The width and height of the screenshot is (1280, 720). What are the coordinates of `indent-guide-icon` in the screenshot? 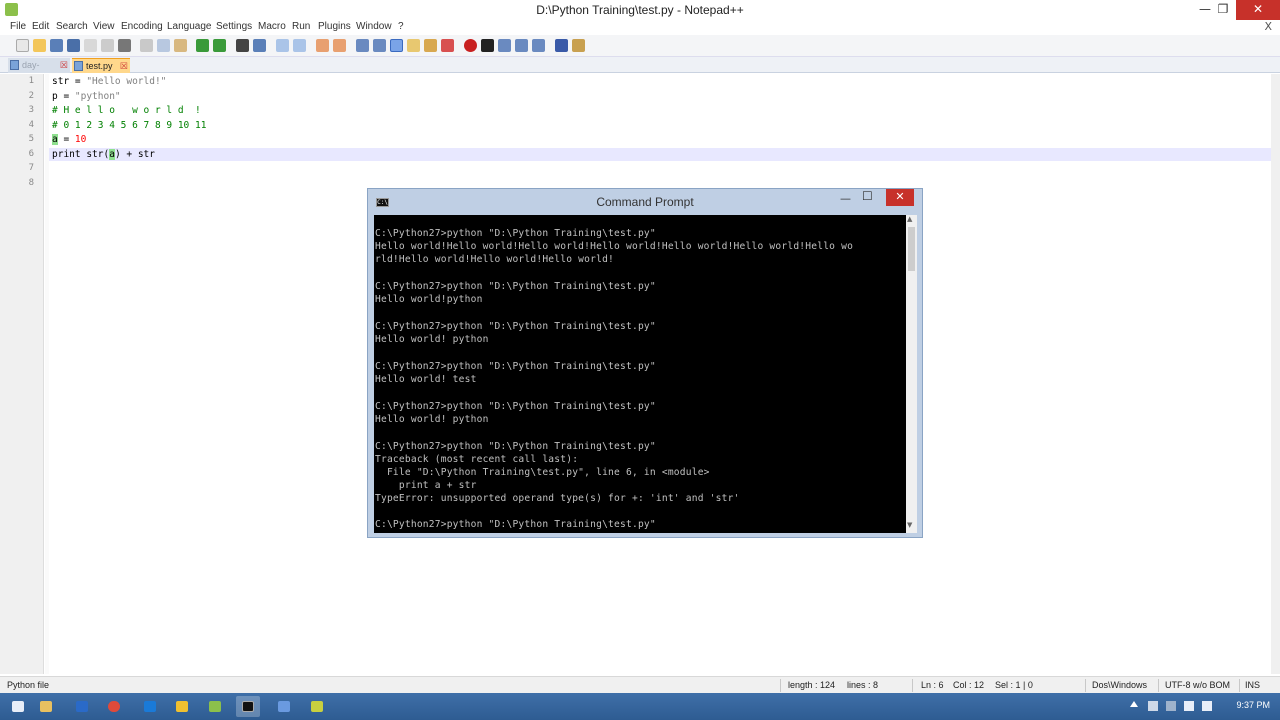 It's located at (396, 45).